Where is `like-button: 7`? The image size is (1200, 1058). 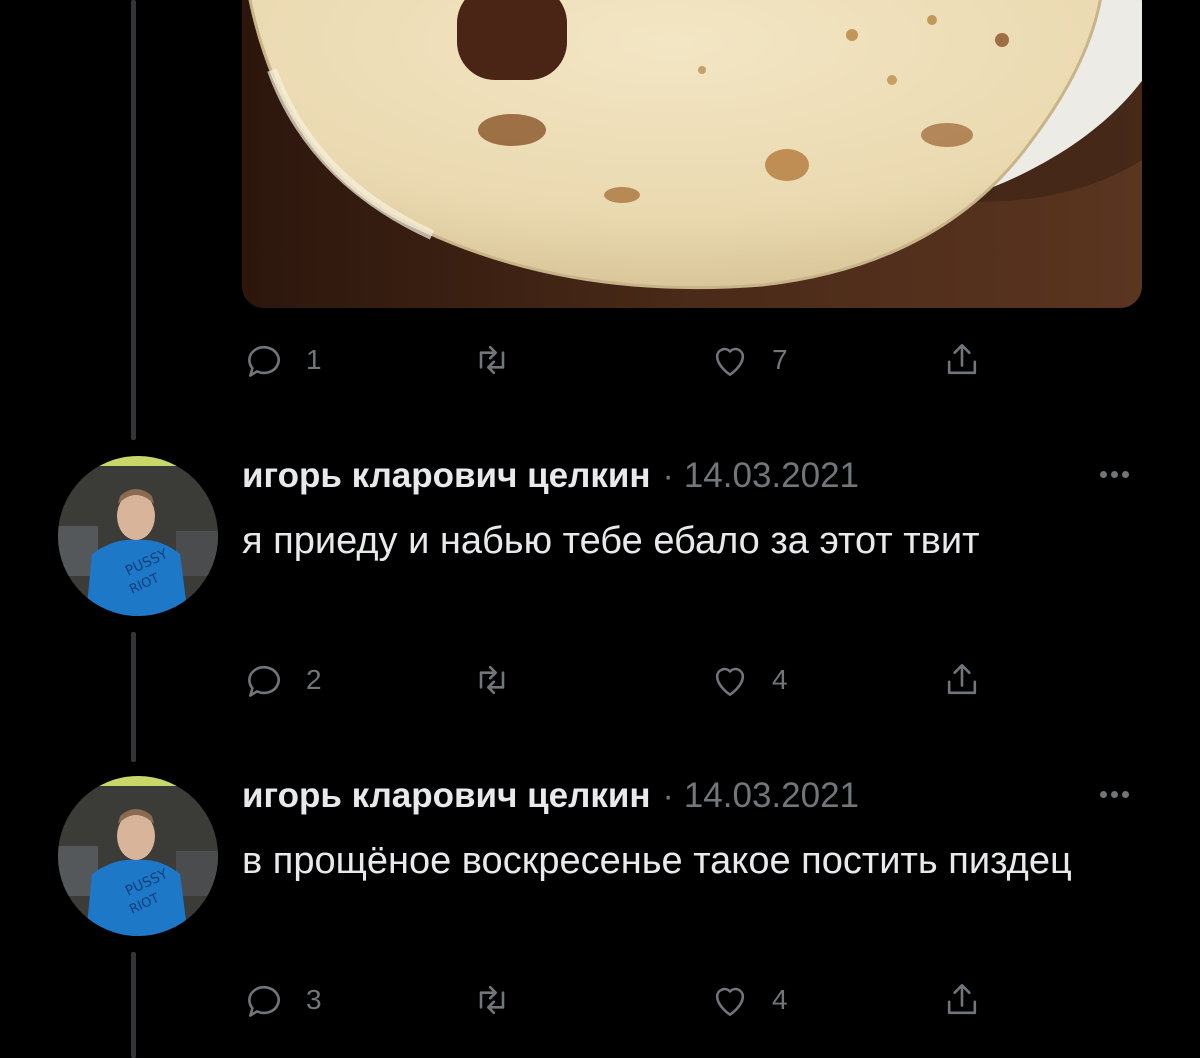 like-button: 7 is located at coordinates (748, 360).